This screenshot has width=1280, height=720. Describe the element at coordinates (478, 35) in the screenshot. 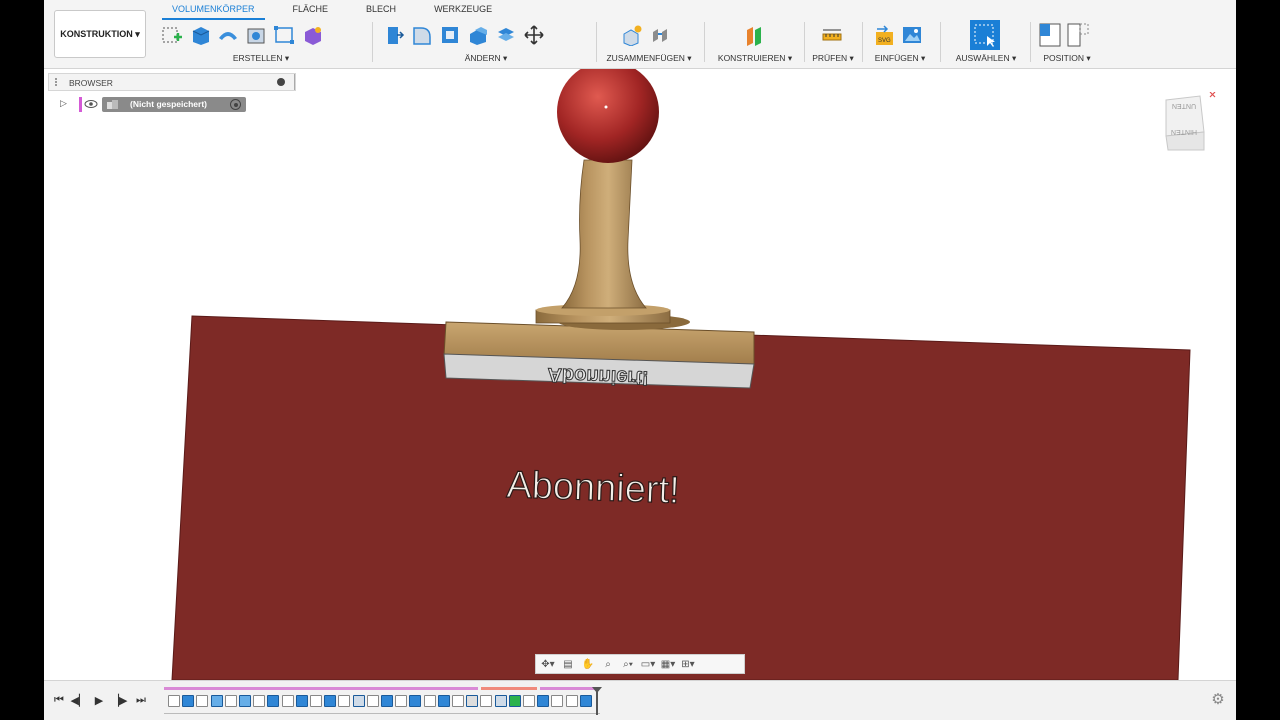

I see `combine-icon` at that location.